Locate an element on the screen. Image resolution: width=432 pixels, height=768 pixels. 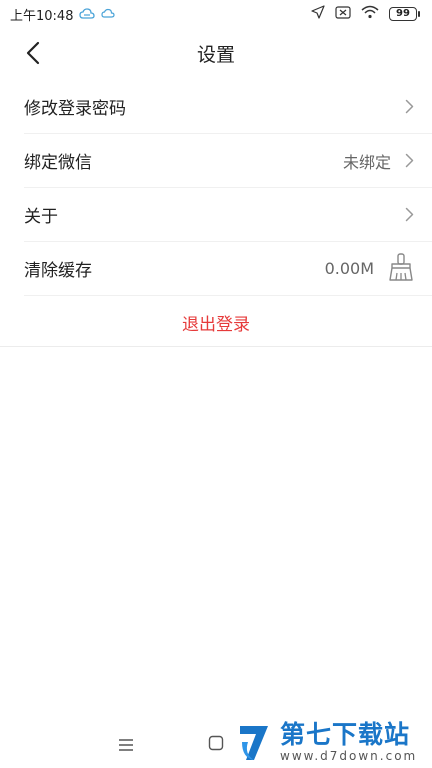
location-icon is located at coordinates (318, 14).